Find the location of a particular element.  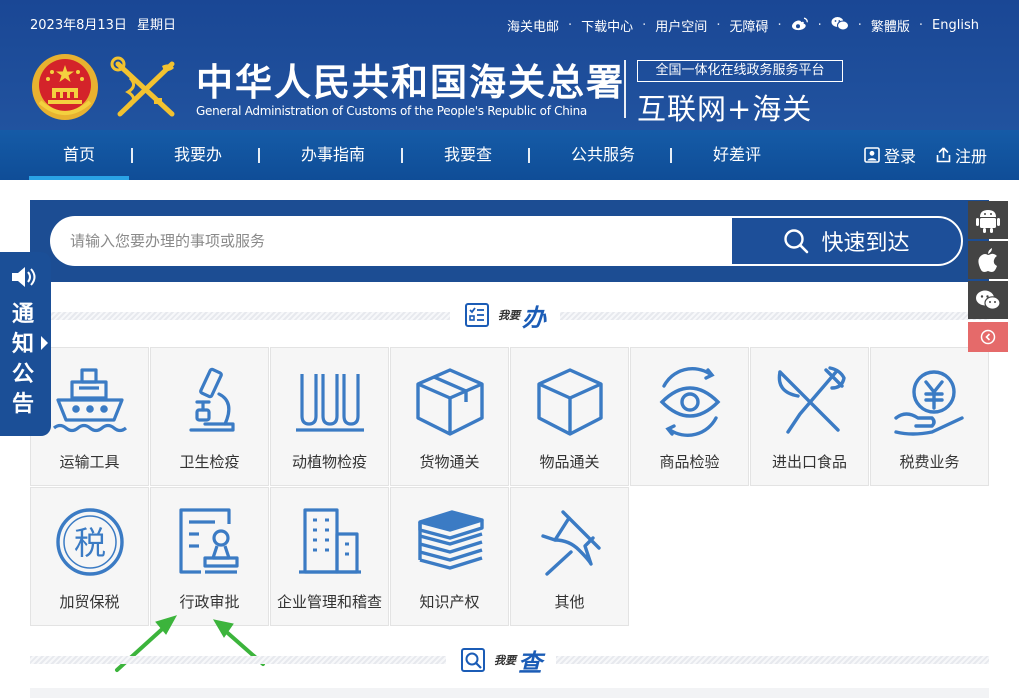

accessibility-link: 无障碍 is located at coordinates (748, 25).